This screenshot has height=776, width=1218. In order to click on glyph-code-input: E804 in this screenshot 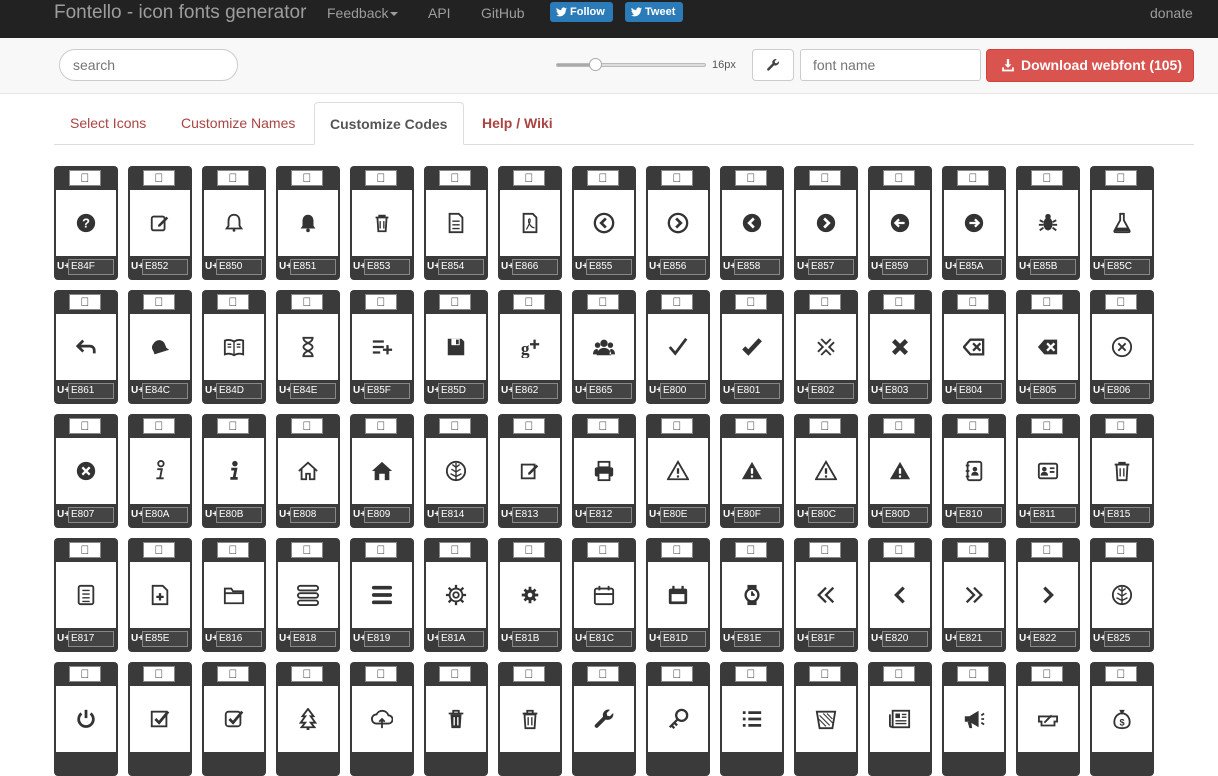, I will do `click(979, 391)`.